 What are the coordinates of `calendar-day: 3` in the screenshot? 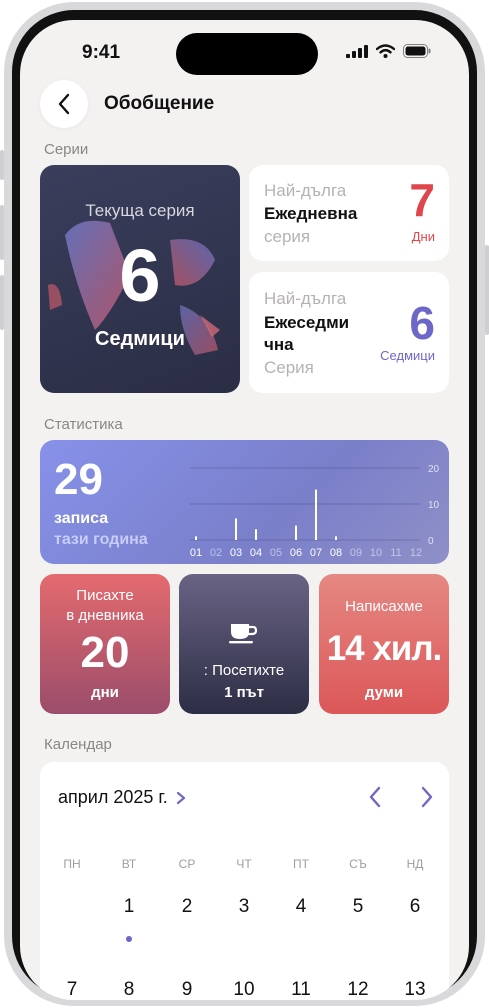 It's located at (244, 907).